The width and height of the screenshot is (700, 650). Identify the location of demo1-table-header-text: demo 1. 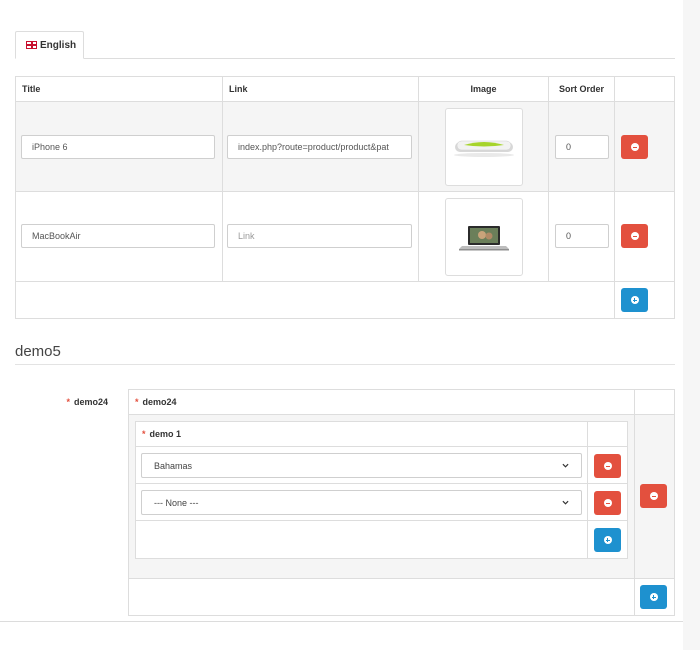
(165, 434).